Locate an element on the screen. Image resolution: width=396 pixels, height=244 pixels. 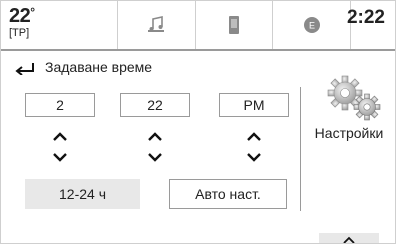
tab-audio is located at coordinates (156, 25).